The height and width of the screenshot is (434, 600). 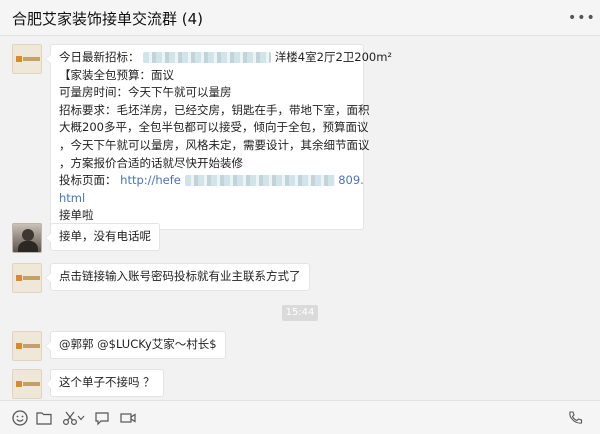 I want to click on link-start: http://hefe, so click(x=150, y=180).